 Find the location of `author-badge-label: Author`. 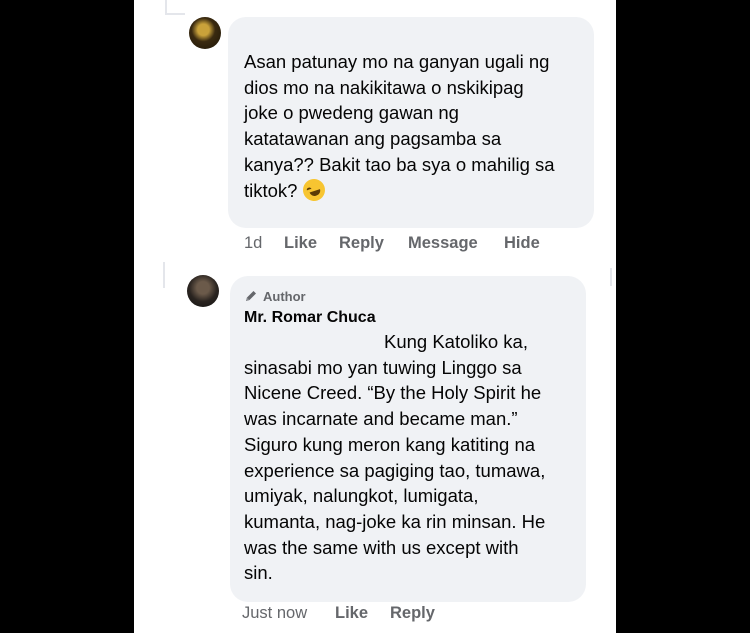

author-badge-label: Author is located at coordinates (284, 296).